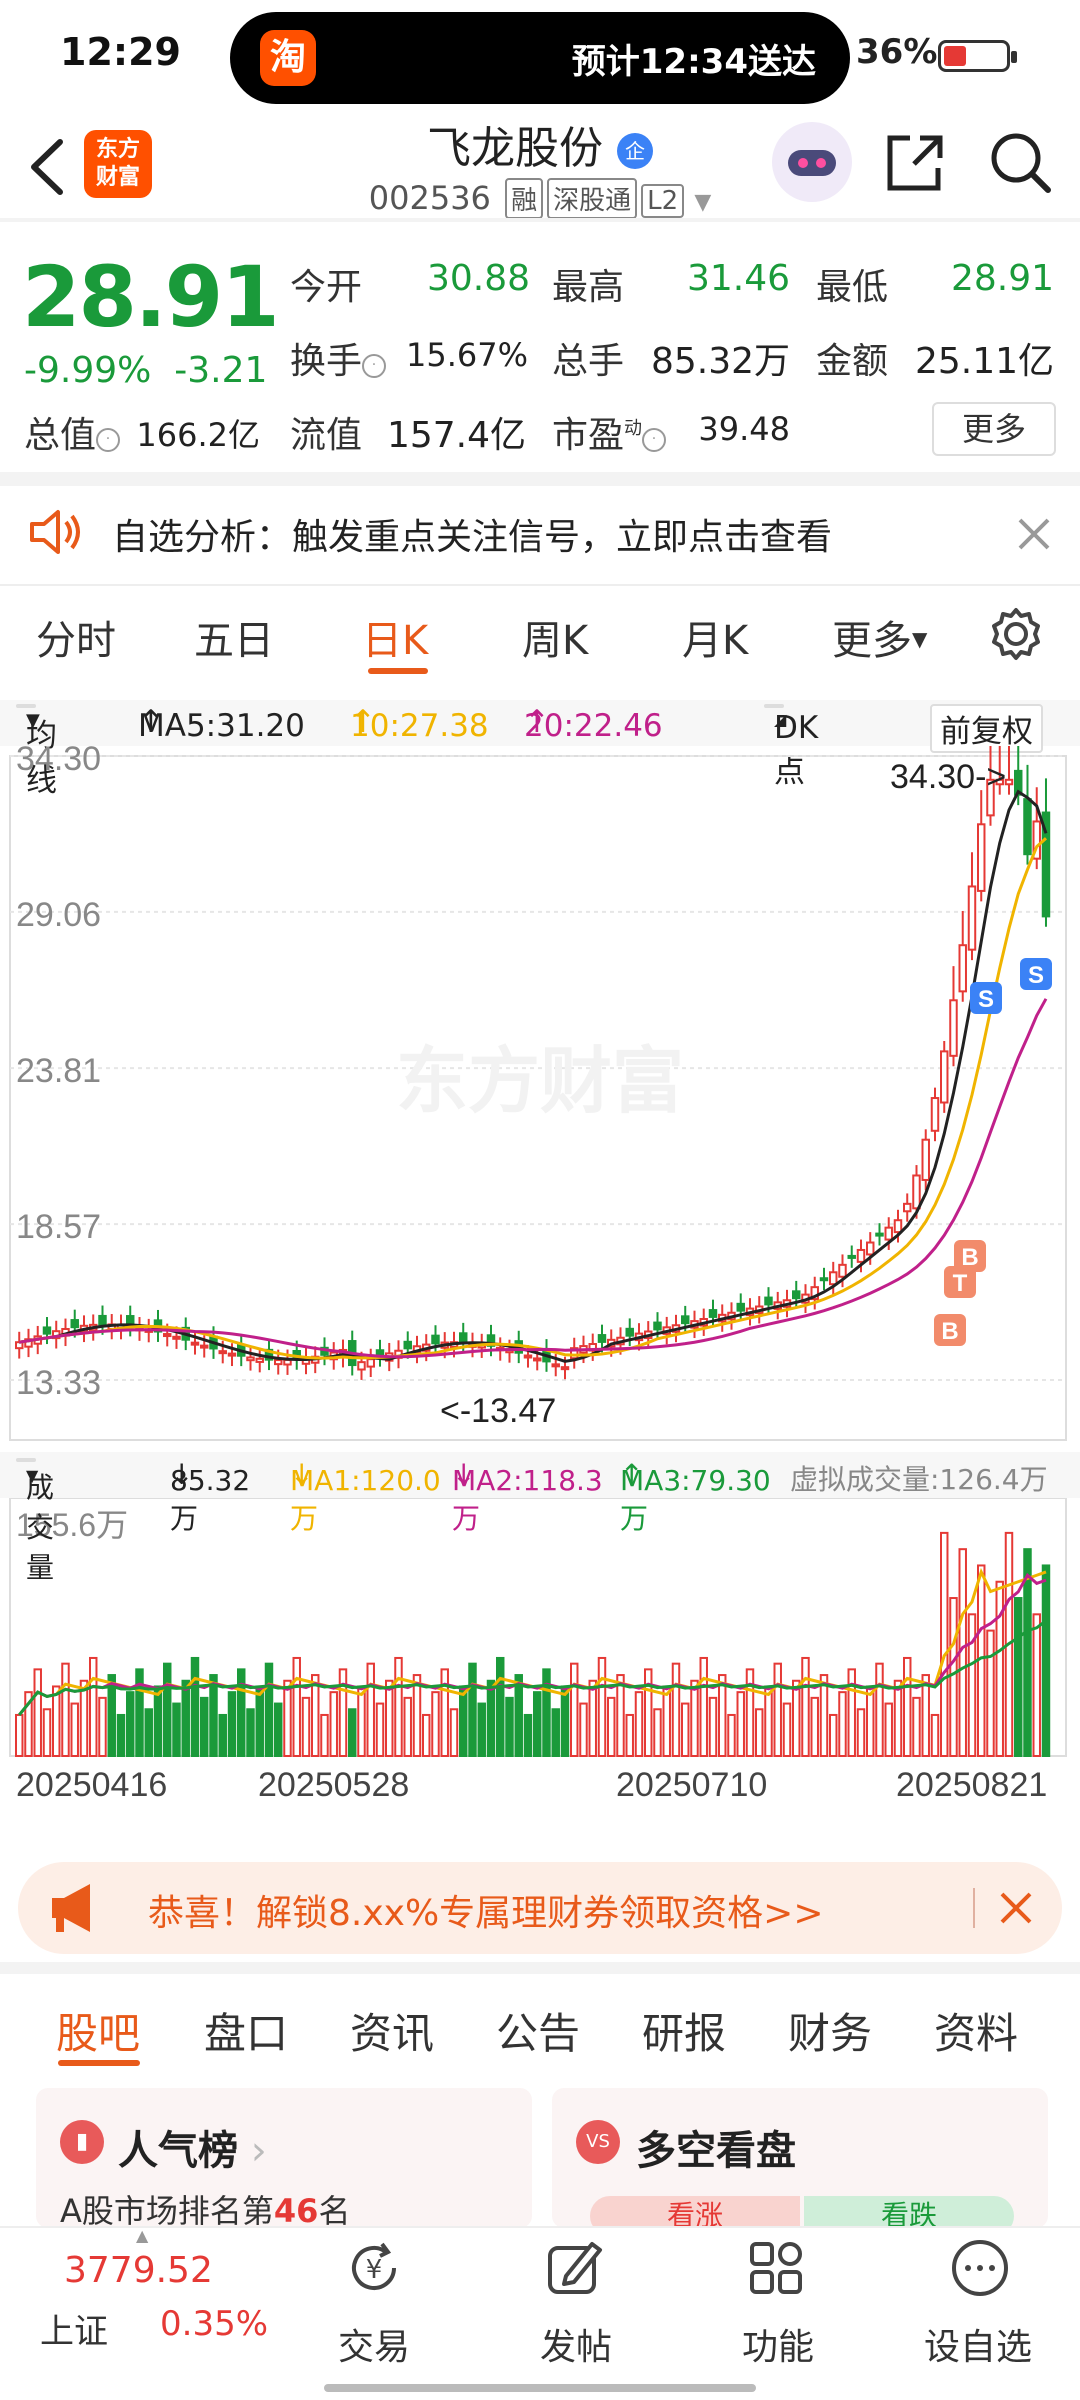 Image resolution: width=1080 pixels, height=2400 pixels. What do you see at coordinates (879, 637) in the screenshot?
I see `tab-more: 更多▼` at bounding box center [879, 637].